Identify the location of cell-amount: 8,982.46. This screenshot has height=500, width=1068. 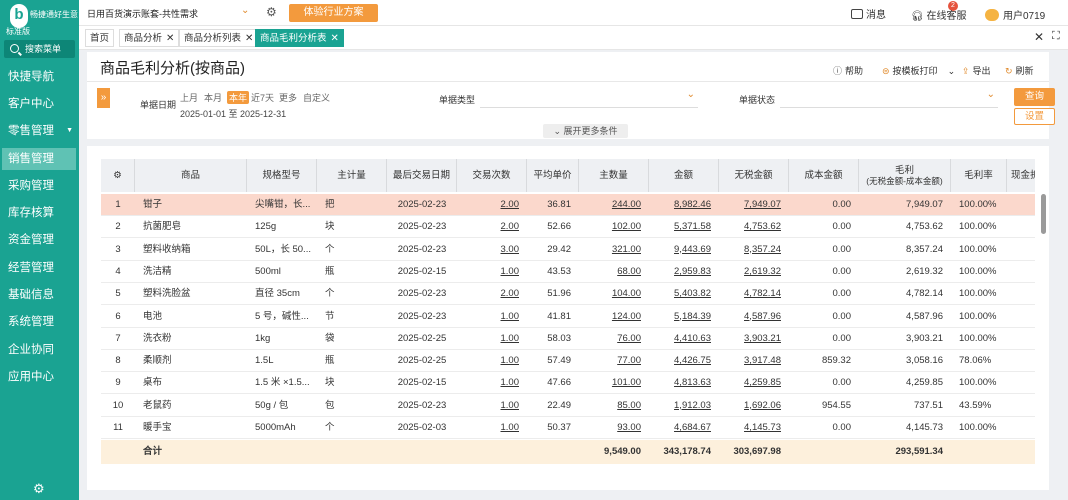
(684, 205).